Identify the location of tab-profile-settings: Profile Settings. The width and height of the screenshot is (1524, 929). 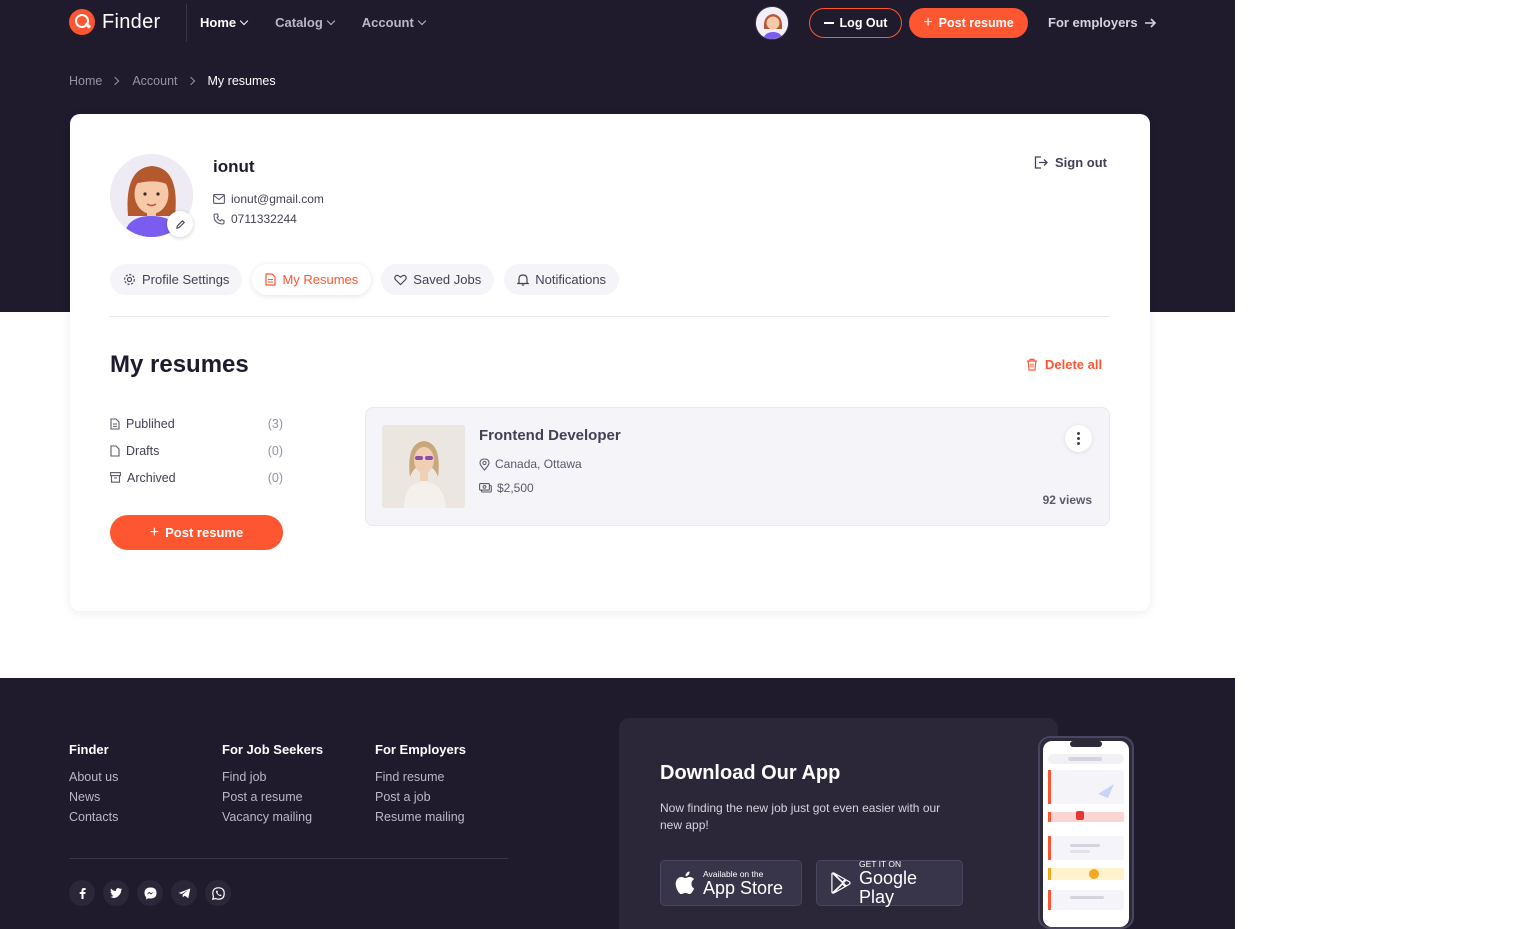
(176, 279).